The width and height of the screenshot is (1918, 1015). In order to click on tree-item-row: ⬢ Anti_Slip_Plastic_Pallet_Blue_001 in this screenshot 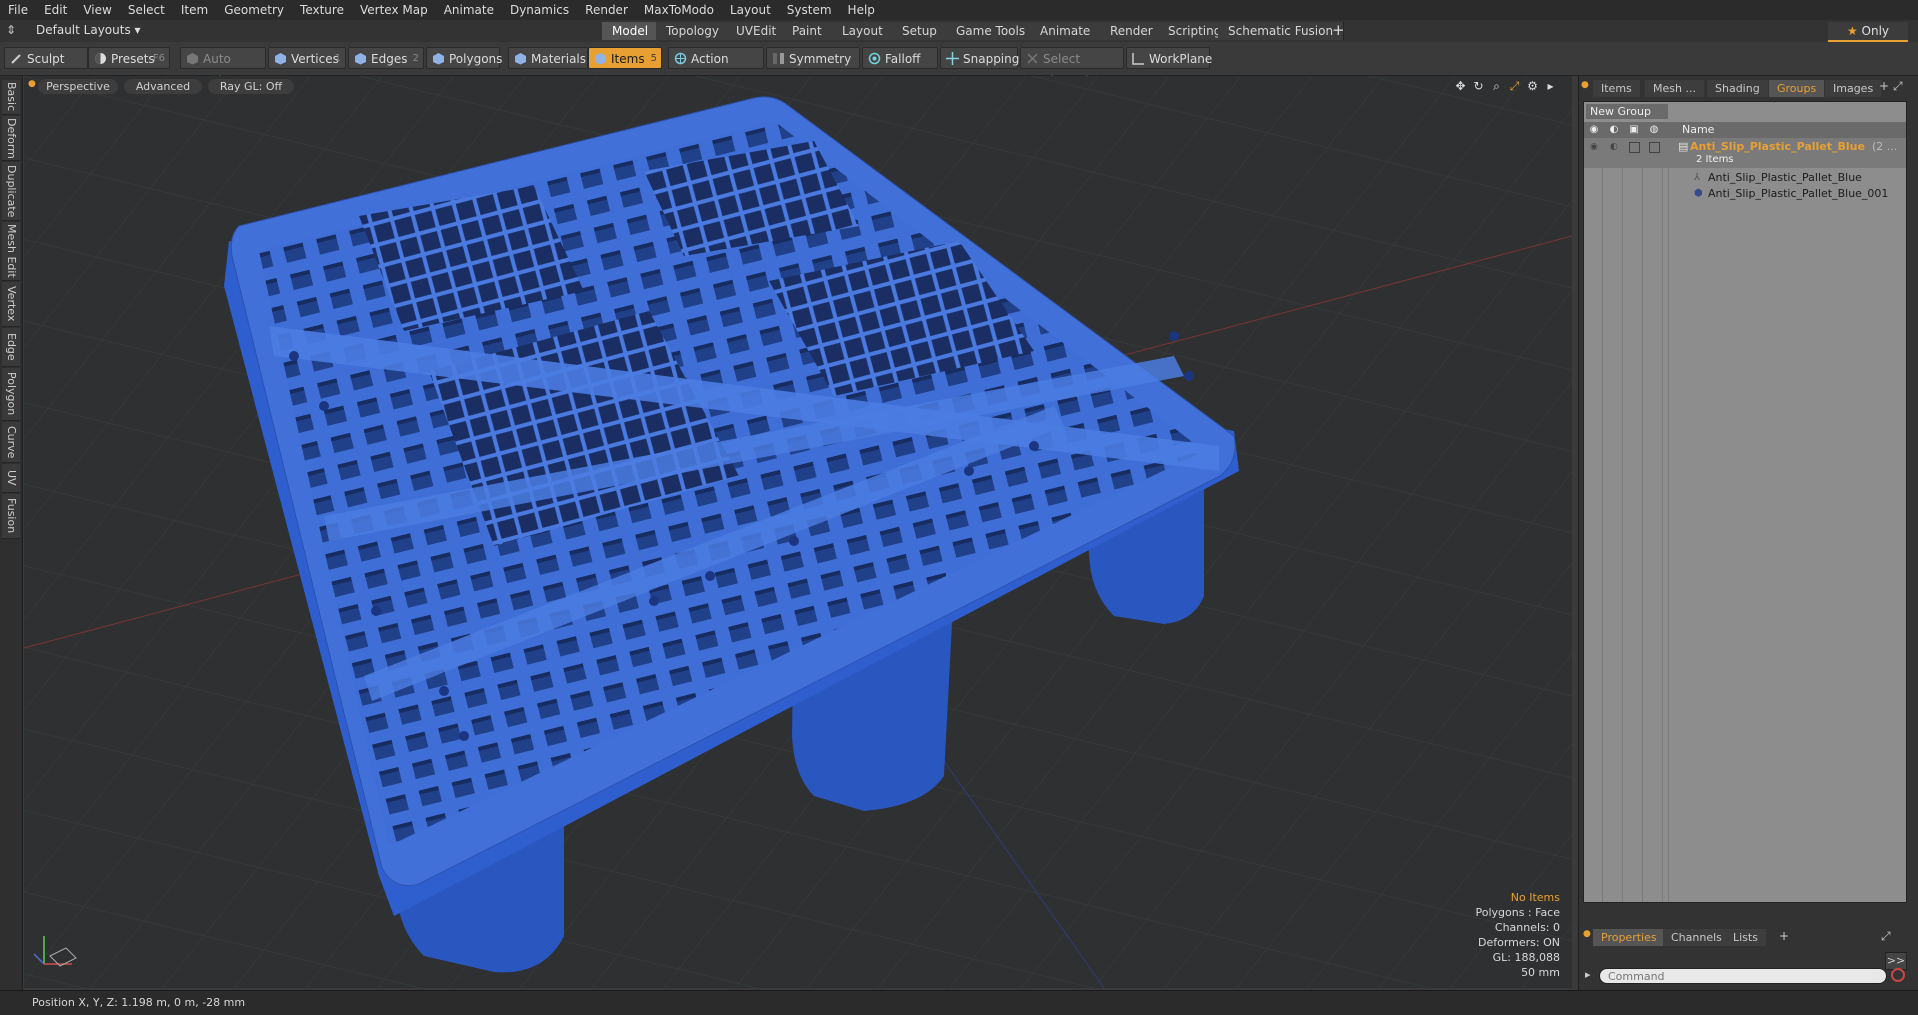, I will do `click(1745, 194)`.